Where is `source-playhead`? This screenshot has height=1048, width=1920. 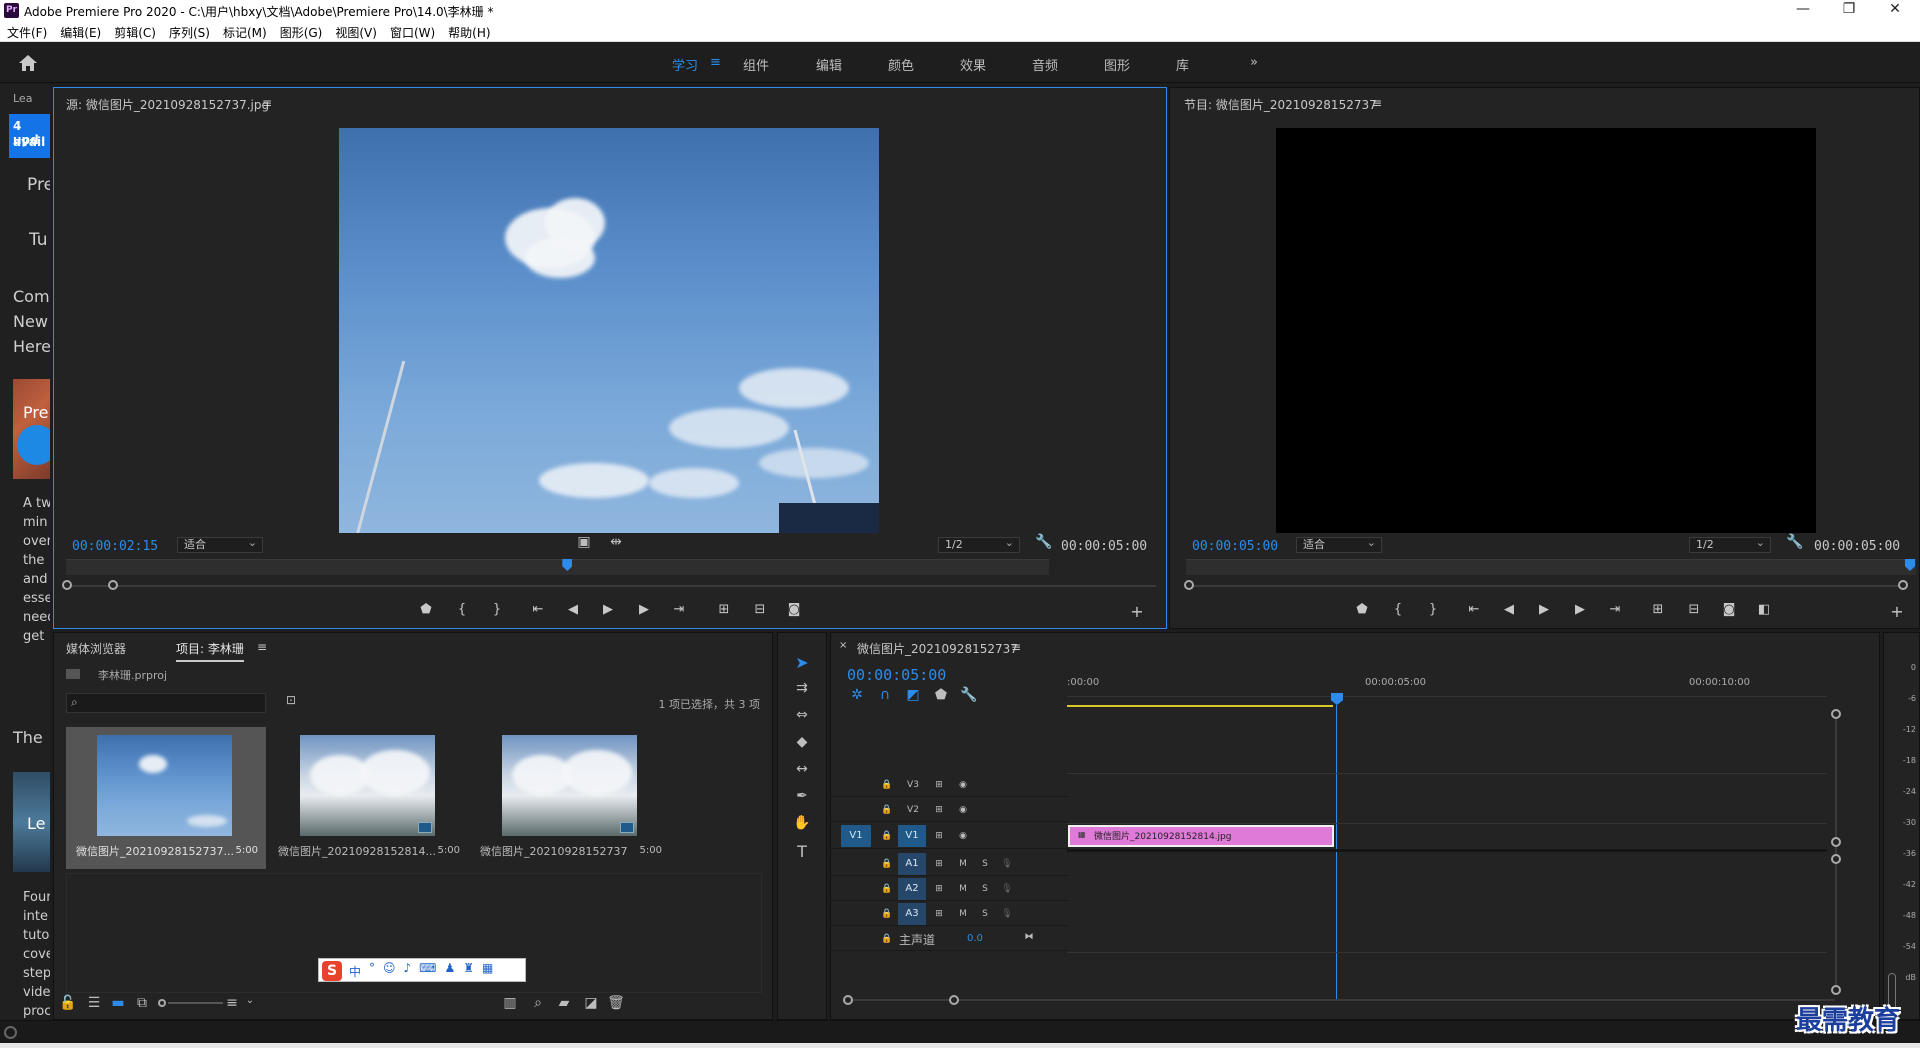
source-playhead is located at coordinates (567, 565).